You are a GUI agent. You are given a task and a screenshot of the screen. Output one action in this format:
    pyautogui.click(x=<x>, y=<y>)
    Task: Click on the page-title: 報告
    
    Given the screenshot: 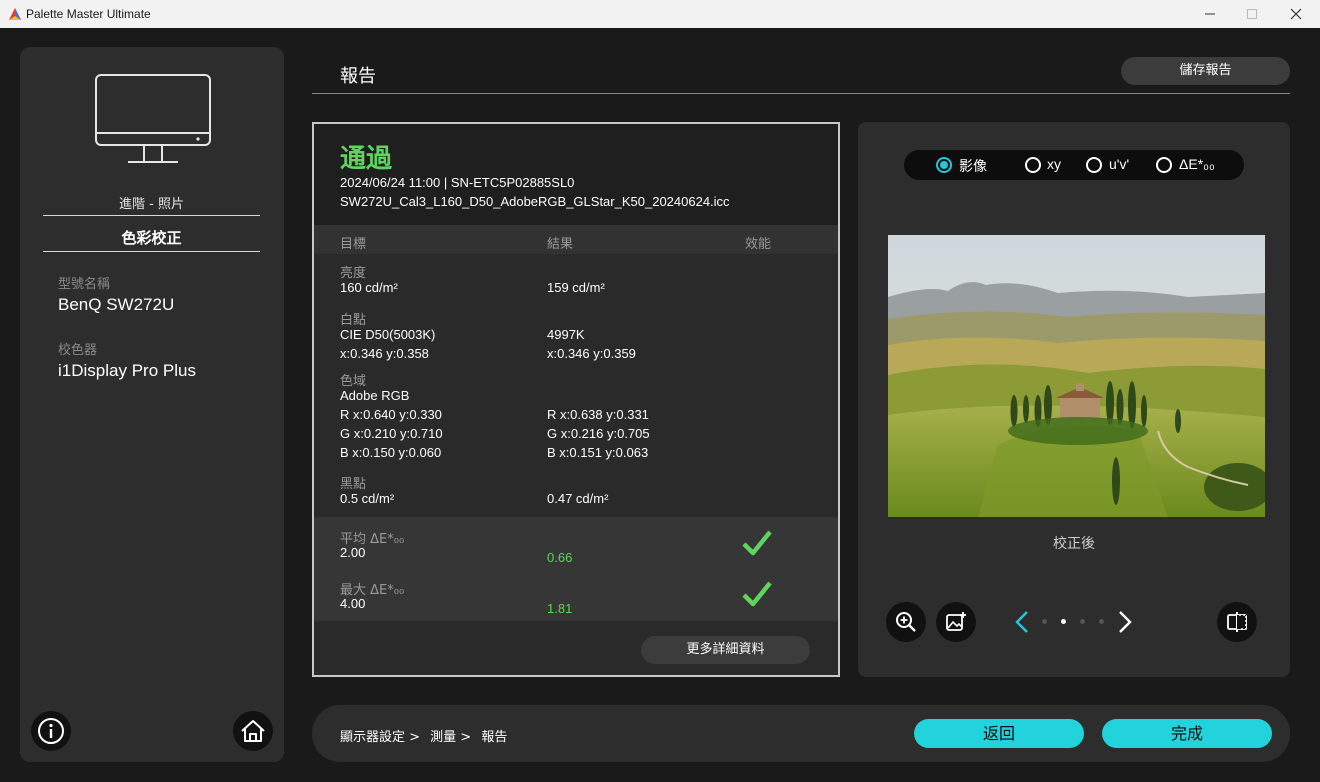 What is the action you would take?
    pyautogui.click(x=358, y=76)
    